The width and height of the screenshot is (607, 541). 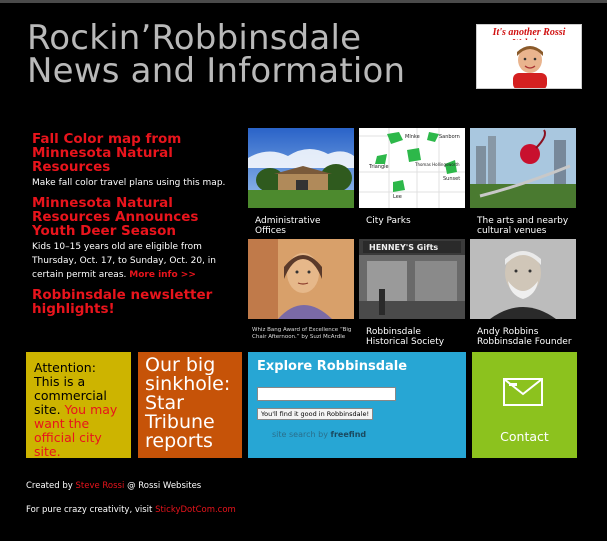 I want to click on map-label-triangle: Triangle, so click(x=378, y=167).